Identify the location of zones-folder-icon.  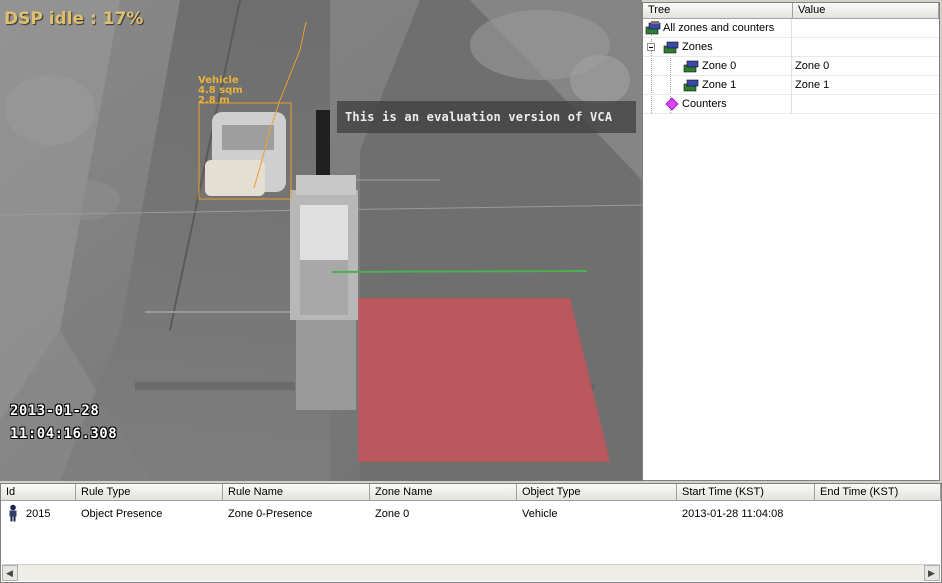
(671, 47).